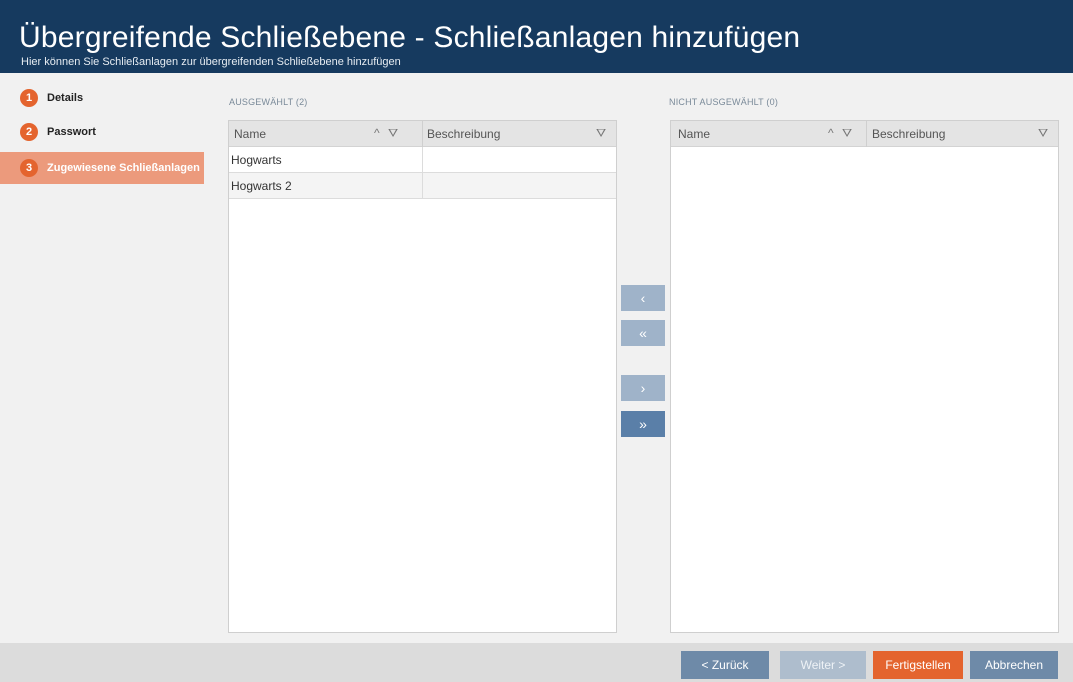 This screenshot has height=682, width=1073. Describe the element at coordinates (1014, 665) in the screenshot. I see `cancel-button: Abbrechen` at that location.